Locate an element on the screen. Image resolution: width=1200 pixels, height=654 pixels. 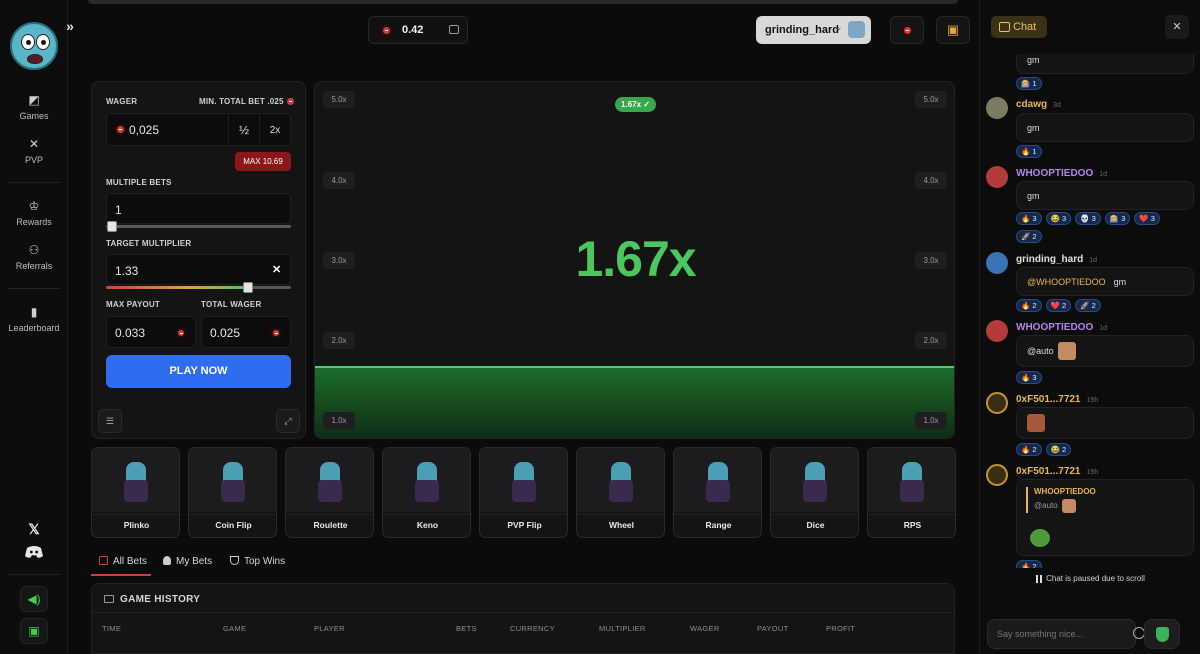
gift-button: ▣ is located at coordinates (953, 30).